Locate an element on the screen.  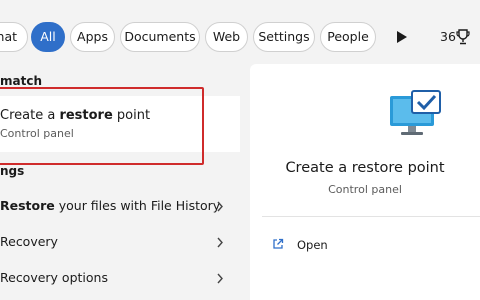
open-label: Open is located at coordinates (312, 245).